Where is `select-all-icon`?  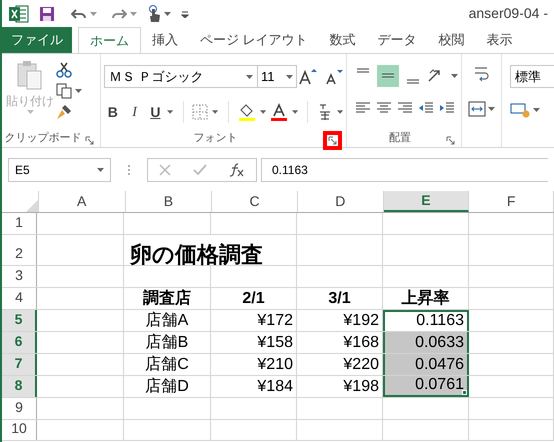
select-all-icon is located at coordinates (32, 206).